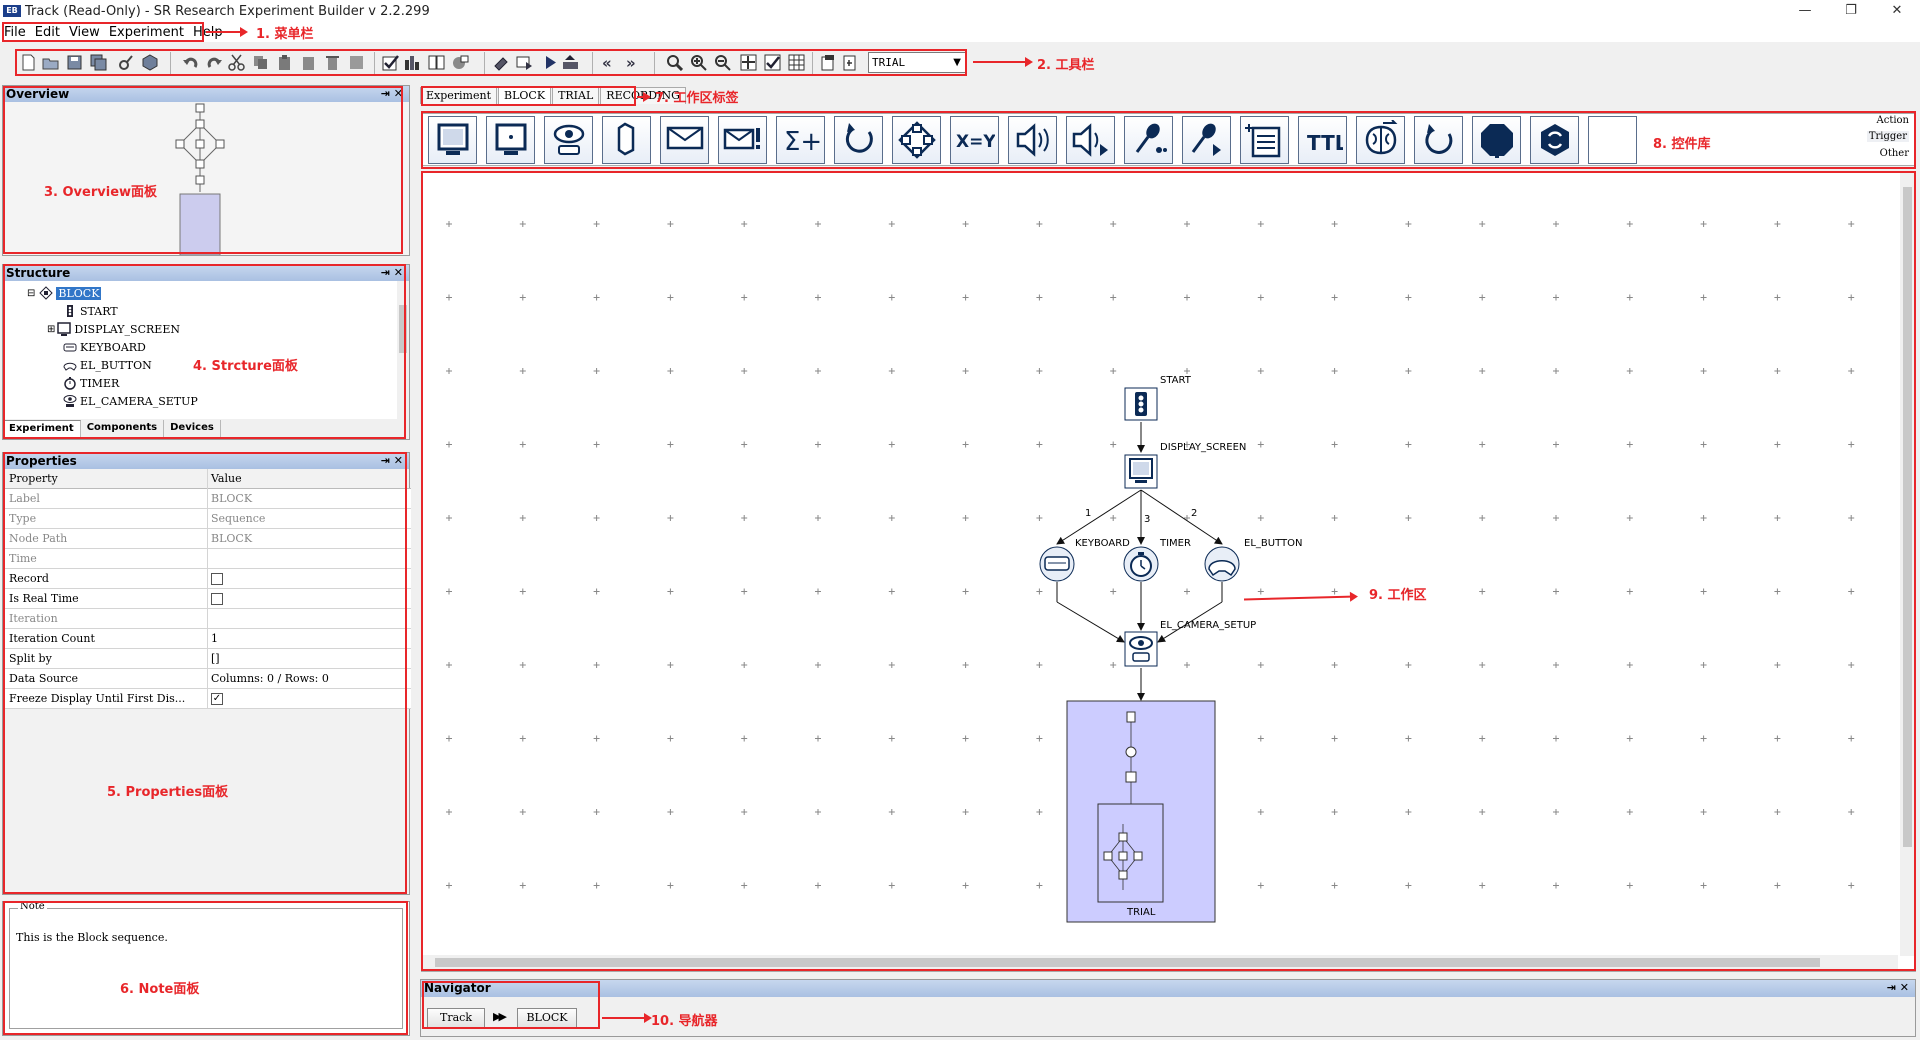  Describe the element at coordinates (1682, 144) in the screenshot. I see `library-annotation: 8. 控件库` at that location.